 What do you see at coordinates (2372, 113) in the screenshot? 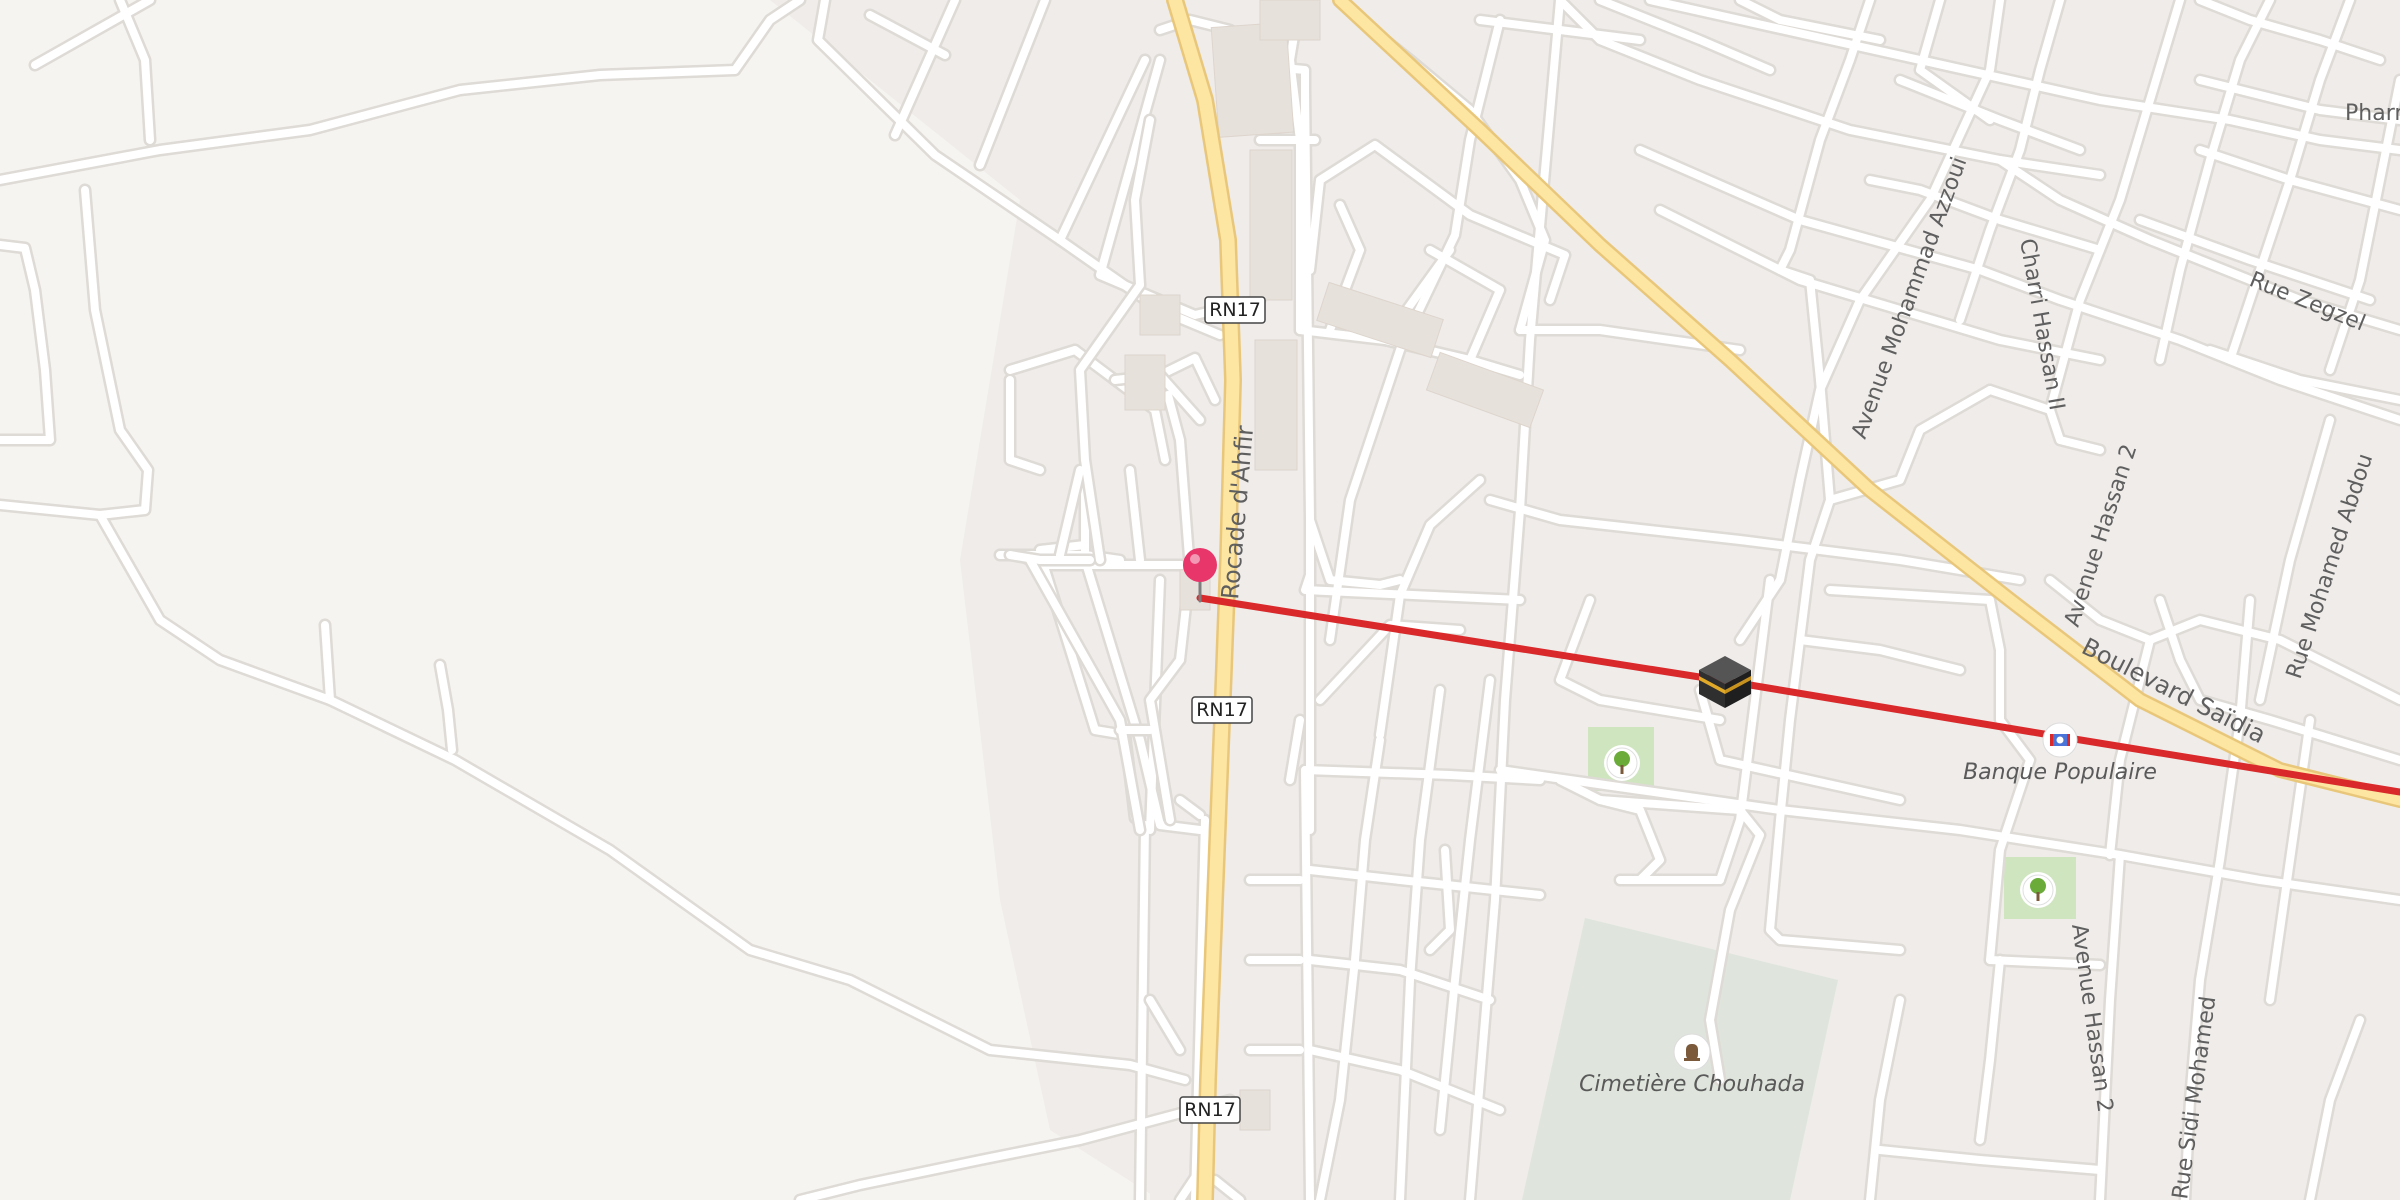
I see `street-label-pharm: Pharm` at bounding box center [2372, 113].